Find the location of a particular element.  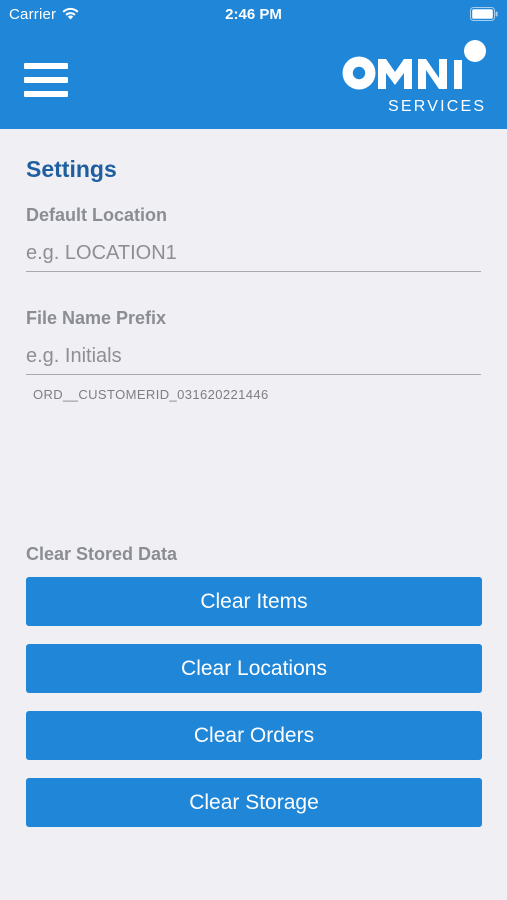

status-bar: Carrier 2:46 PM is located at coordinates (253, 15).